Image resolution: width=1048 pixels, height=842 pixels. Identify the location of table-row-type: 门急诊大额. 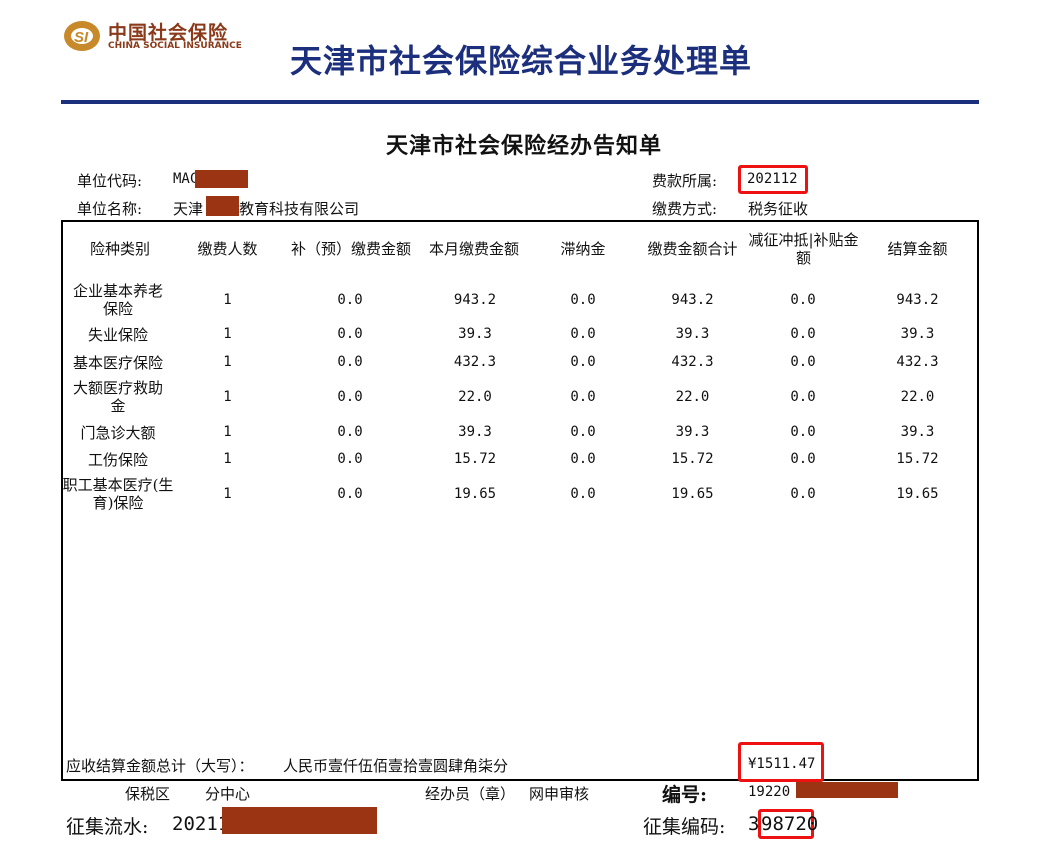
(118, 433).